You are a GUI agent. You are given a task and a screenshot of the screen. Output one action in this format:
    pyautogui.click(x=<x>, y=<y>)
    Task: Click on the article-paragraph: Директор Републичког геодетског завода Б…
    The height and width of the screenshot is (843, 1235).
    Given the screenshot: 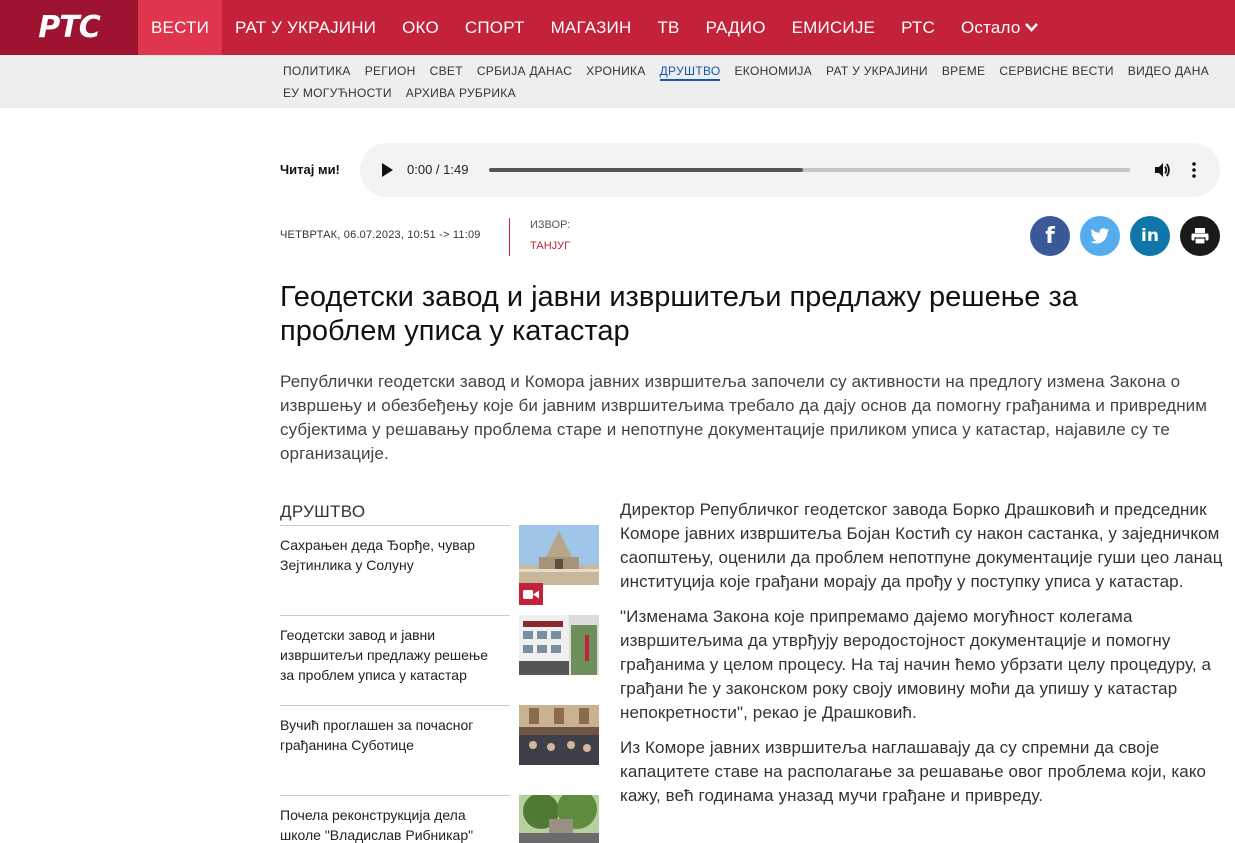 What is the action you would take?
    pyautogui.click(x=921, y=545)
    